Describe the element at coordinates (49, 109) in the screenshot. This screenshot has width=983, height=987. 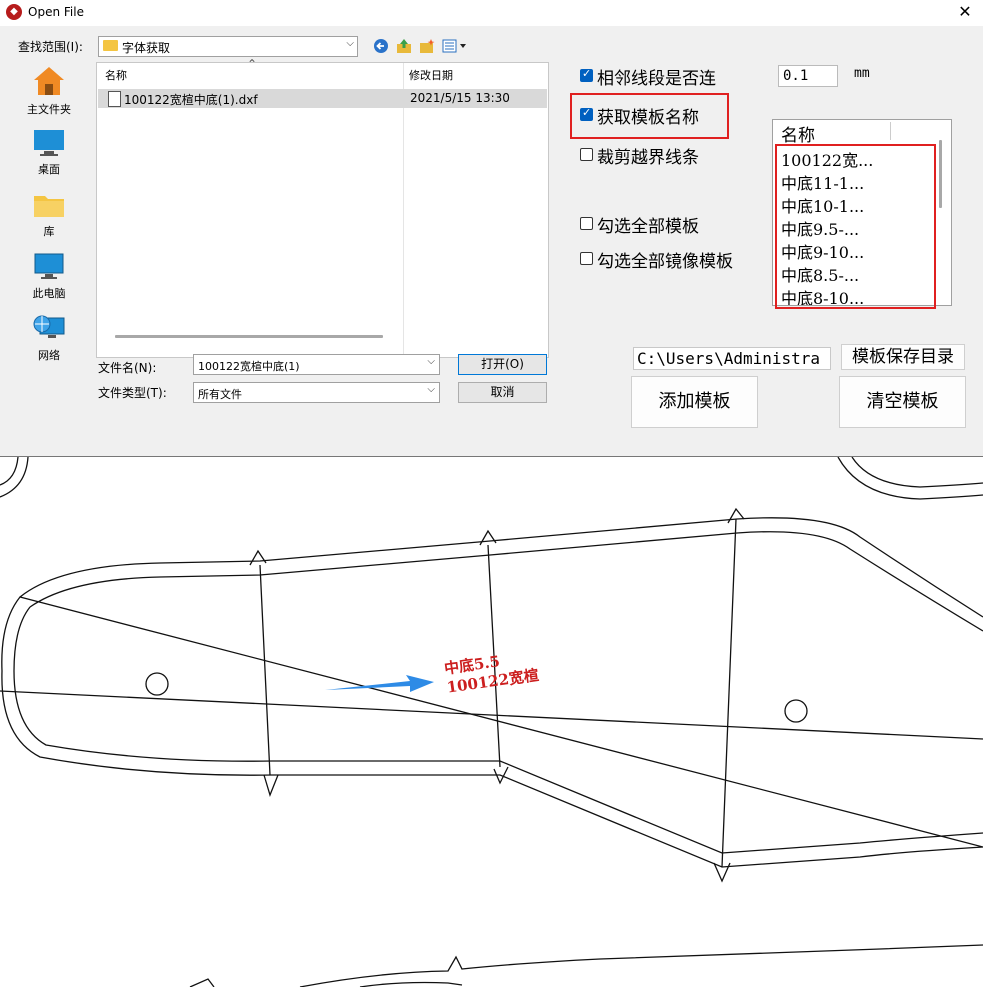
I see `place-label: 主文件夹` at that location.